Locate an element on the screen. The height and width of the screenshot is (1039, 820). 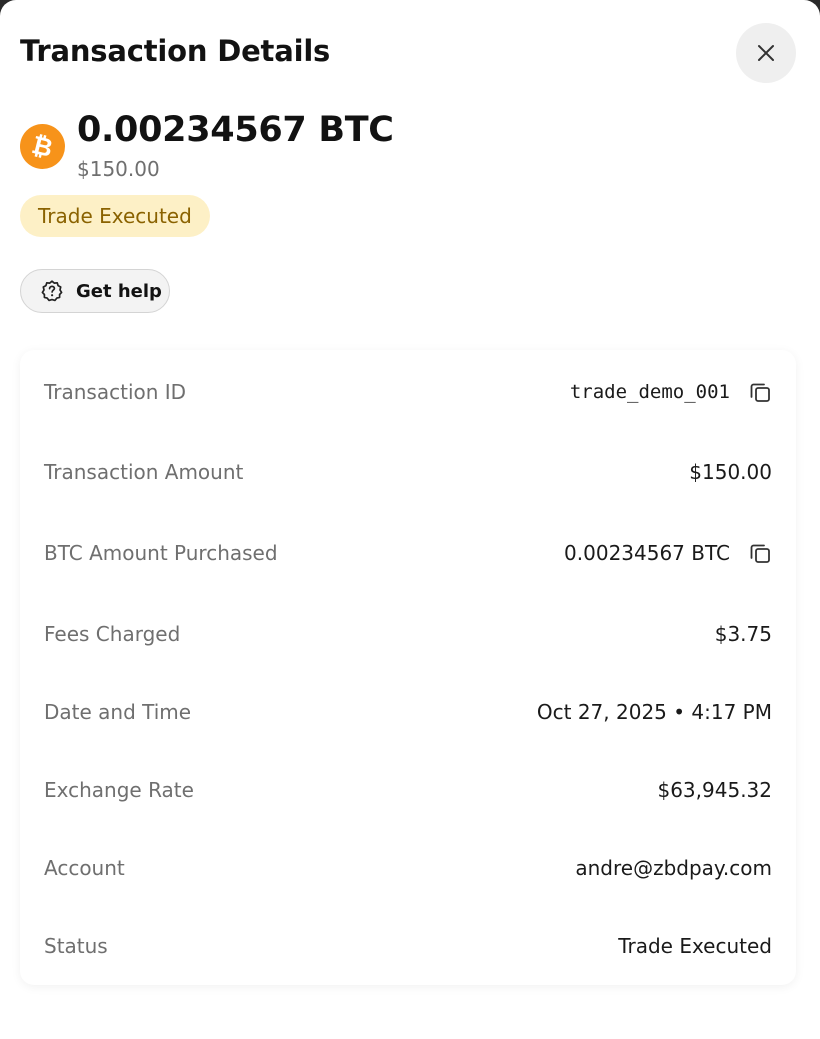
detail-row-account: Account andre@zbdpay.com is located at coordinates (408, 868).